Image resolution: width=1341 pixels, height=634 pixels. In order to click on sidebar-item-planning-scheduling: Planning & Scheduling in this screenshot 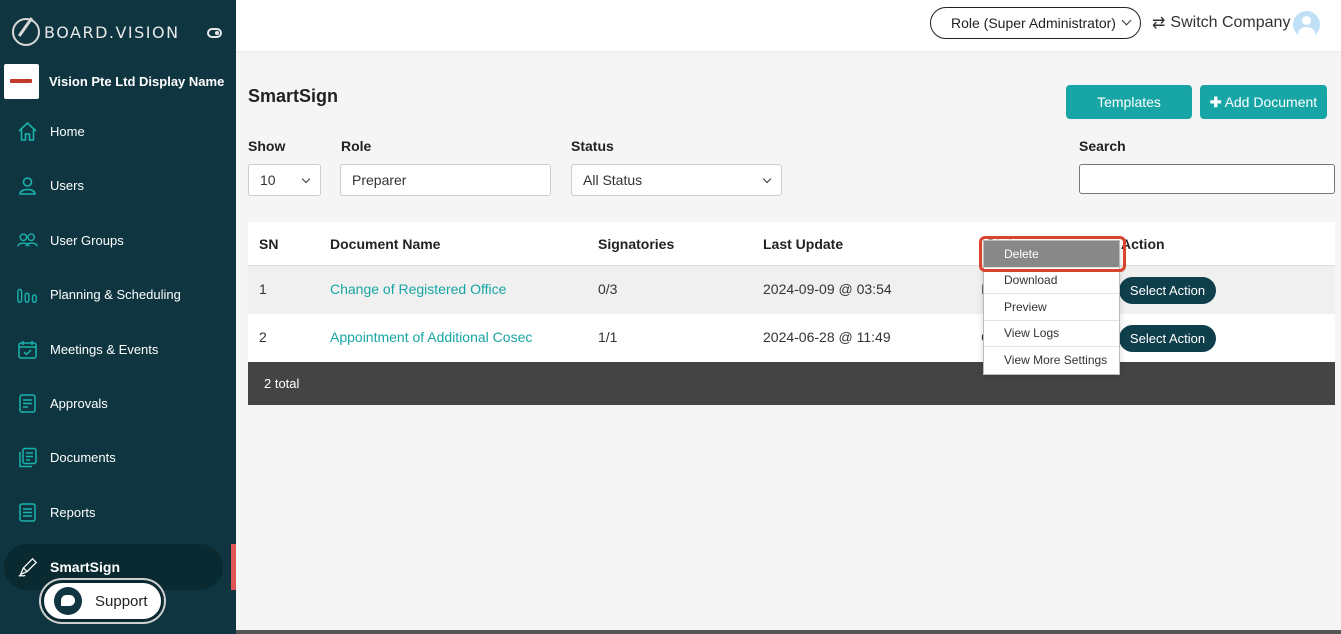, I will do `click(118, 294)`.